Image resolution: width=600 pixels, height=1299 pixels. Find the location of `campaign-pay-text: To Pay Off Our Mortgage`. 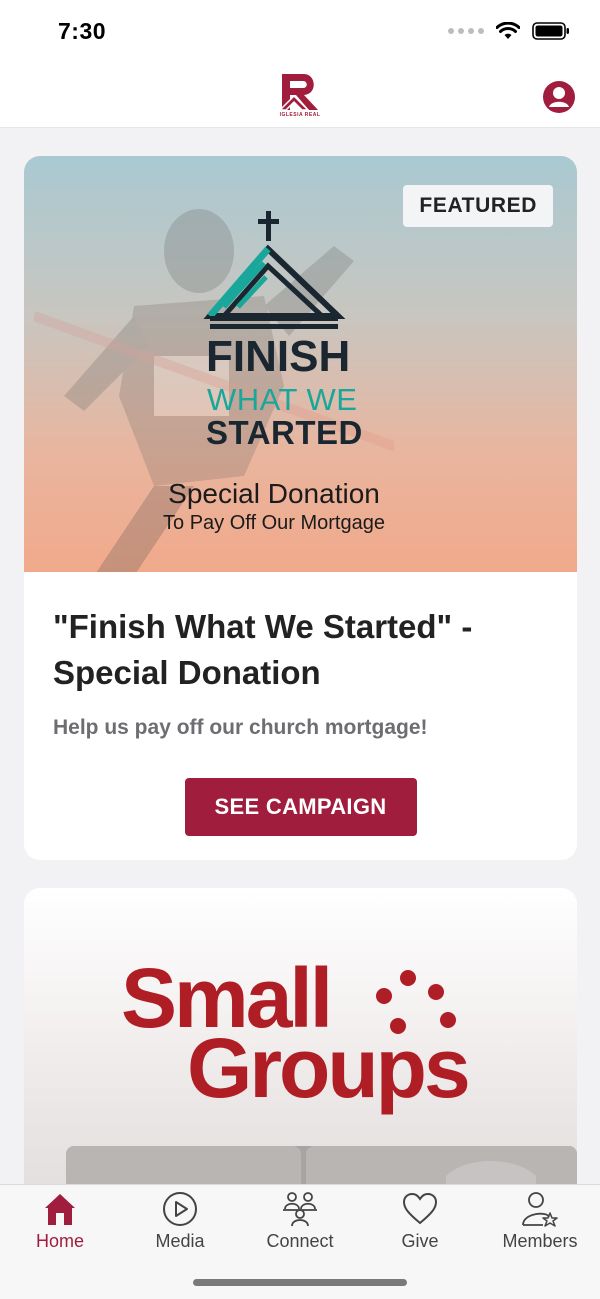

campaign-pay-text: To Pay Off Our Mortgage is located at coordinates (274, 523).